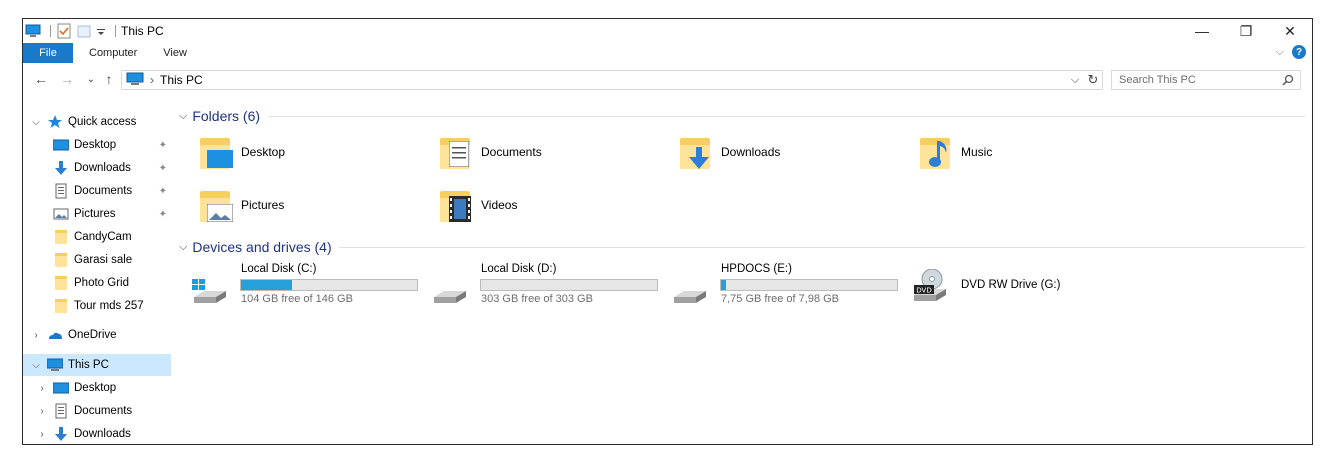 The width and height of the screenshot is (1331, 465). Describe the element at coordinates (1288, 81) in the screenshot. I see `search-icon` at that location.